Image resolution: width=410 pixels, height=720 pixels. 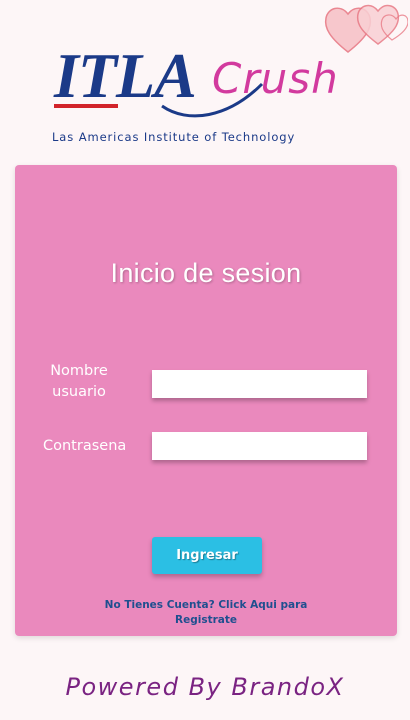 What do you see at coordinates (259, 384) in the screenshot?
I see `username-input` at bounding box center [259, 384].